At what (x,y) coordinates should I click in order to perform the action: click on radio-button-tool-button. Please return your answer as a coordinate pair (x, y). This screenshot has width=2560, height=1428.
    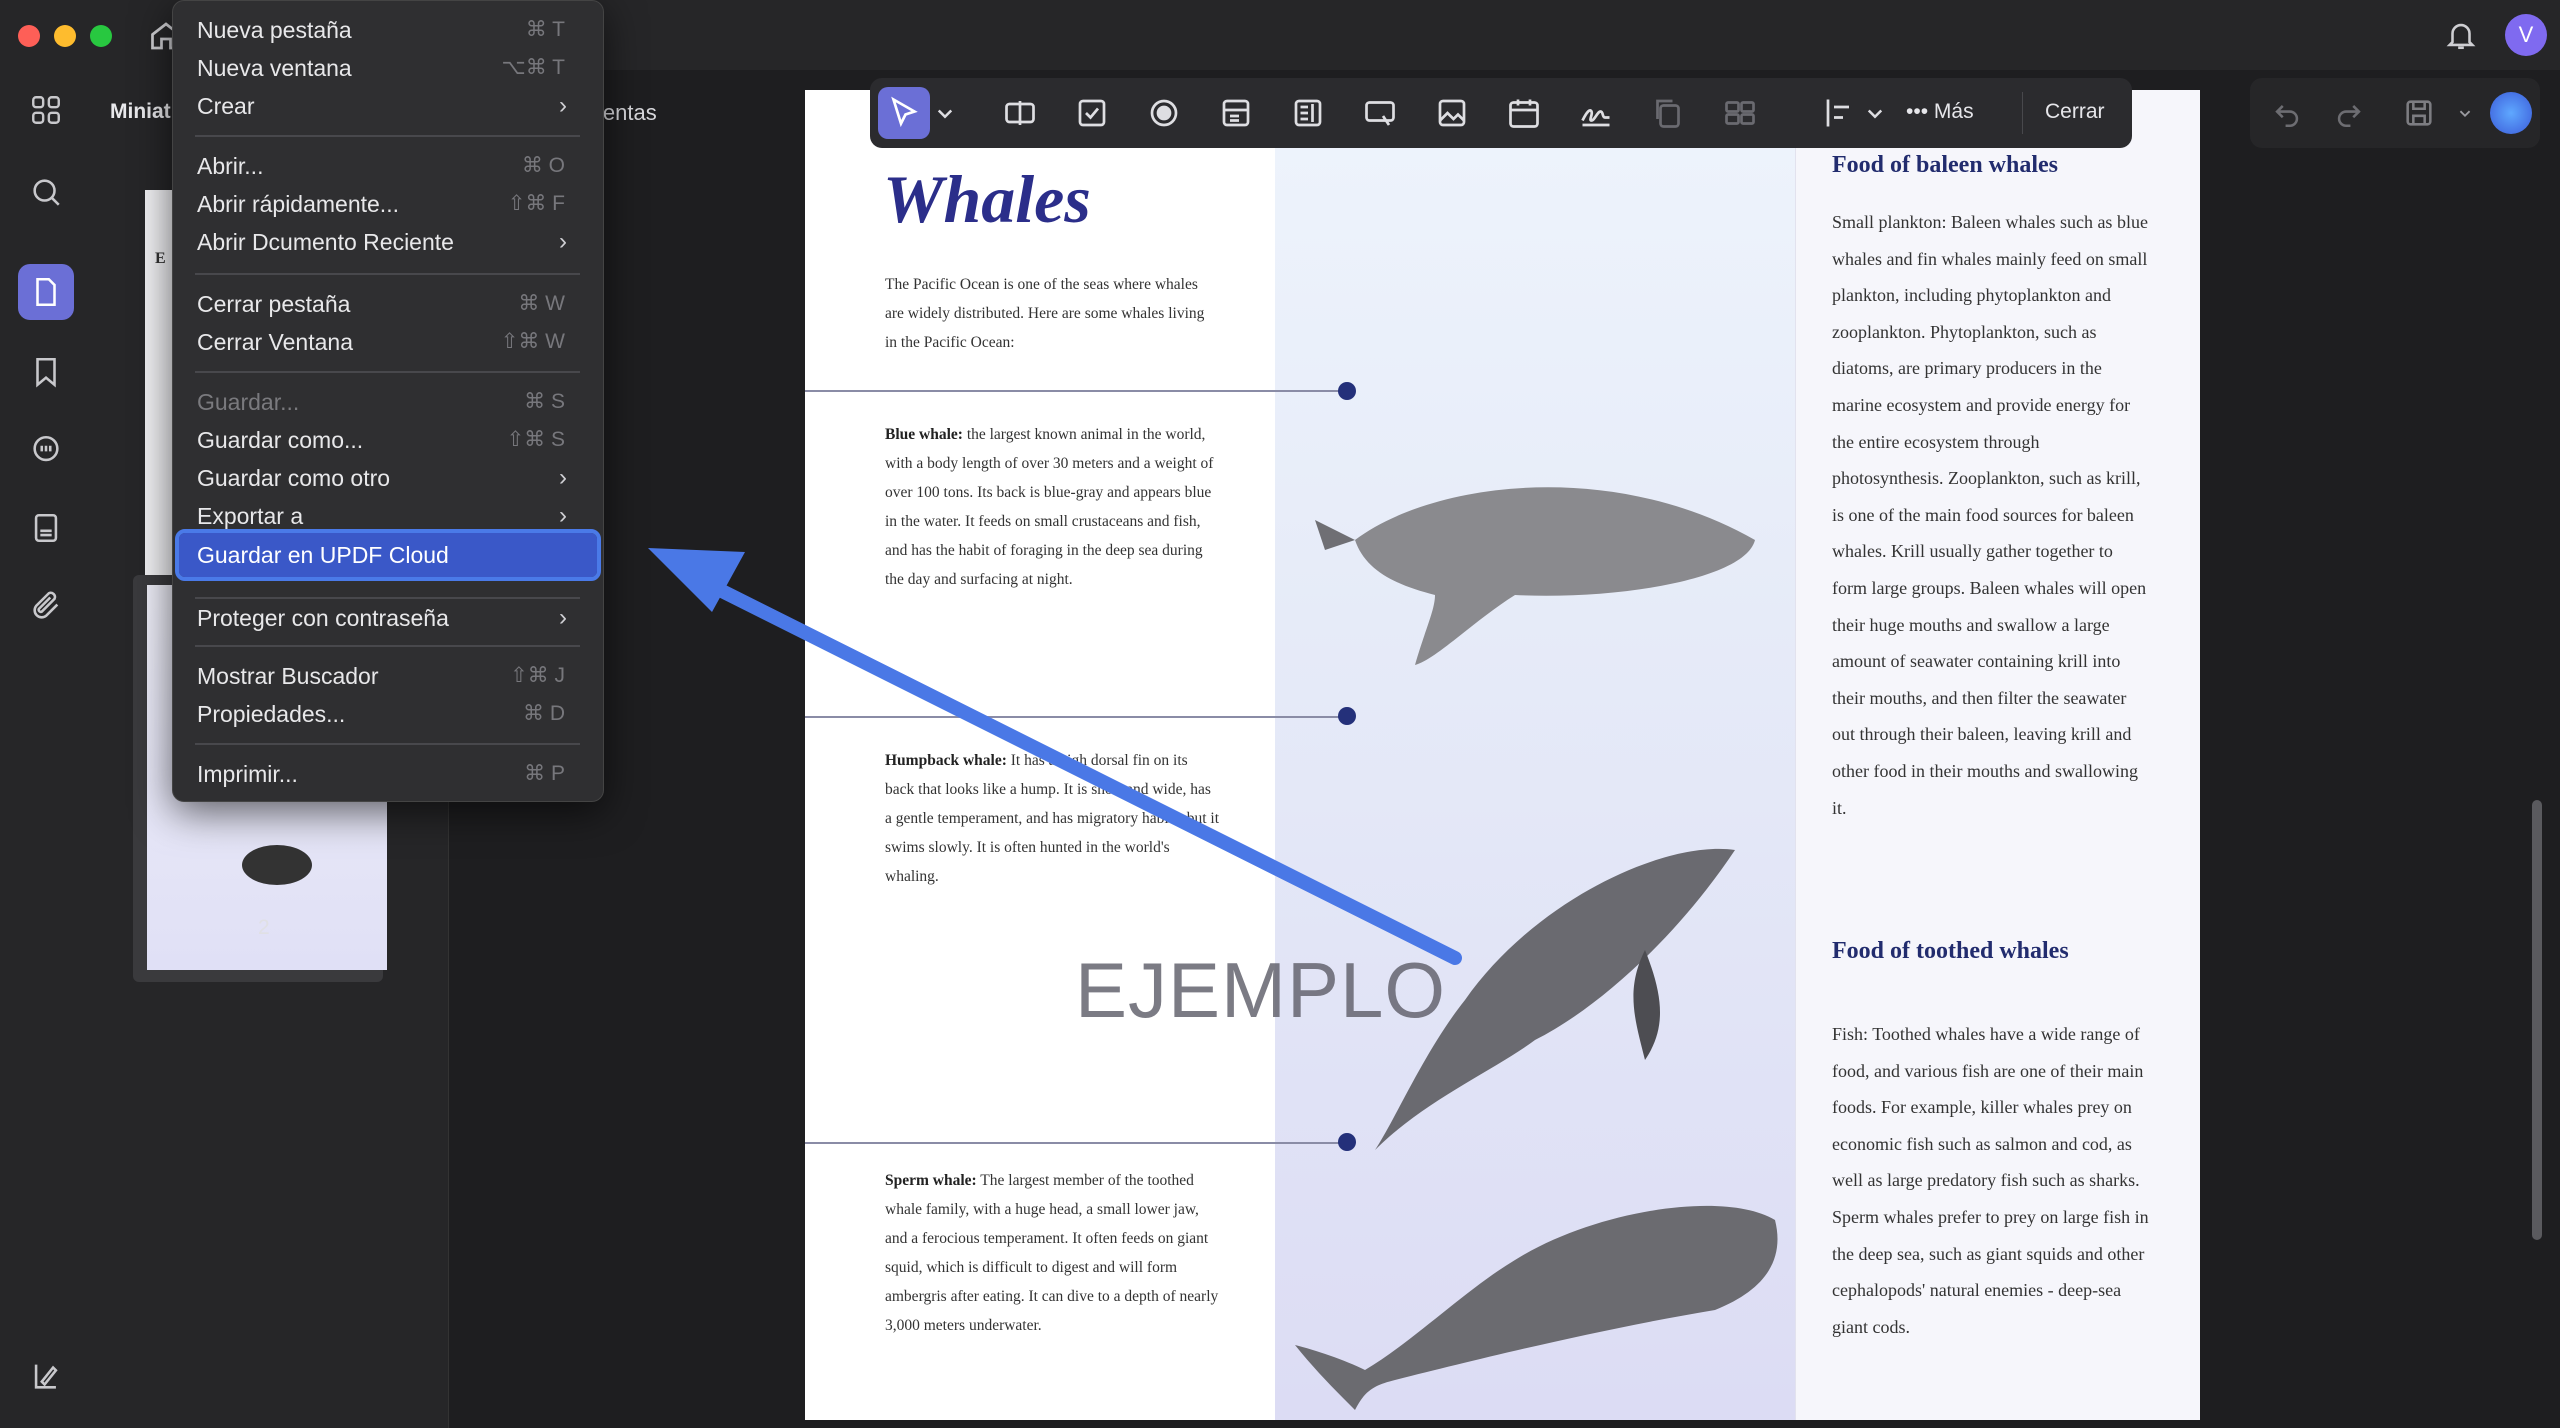
    Looking at the image, I should click on (1164, 113).